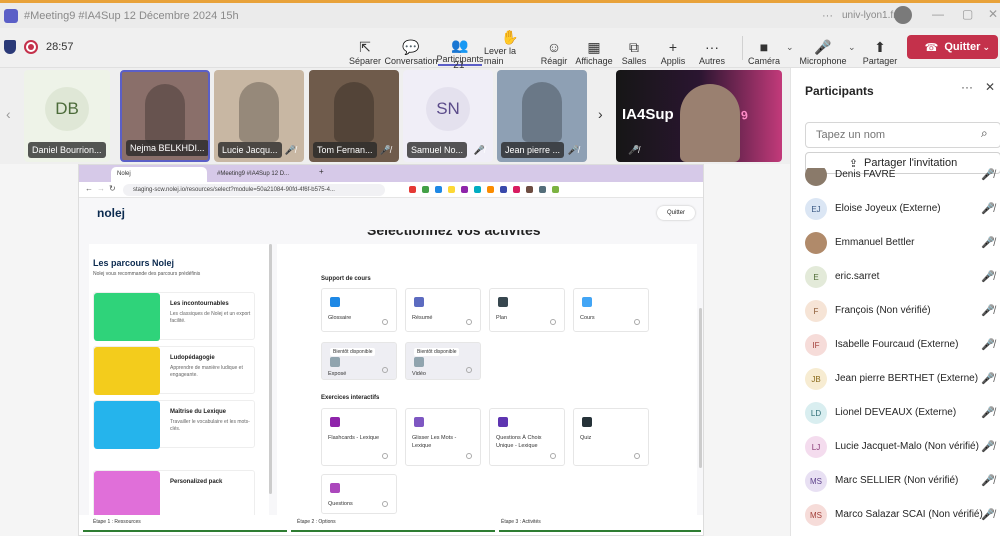 This screenshot has width=1000, height=536. Describe the element at coordinates (185, 531) in the screenshot. I see `step-1-progress` at that location.